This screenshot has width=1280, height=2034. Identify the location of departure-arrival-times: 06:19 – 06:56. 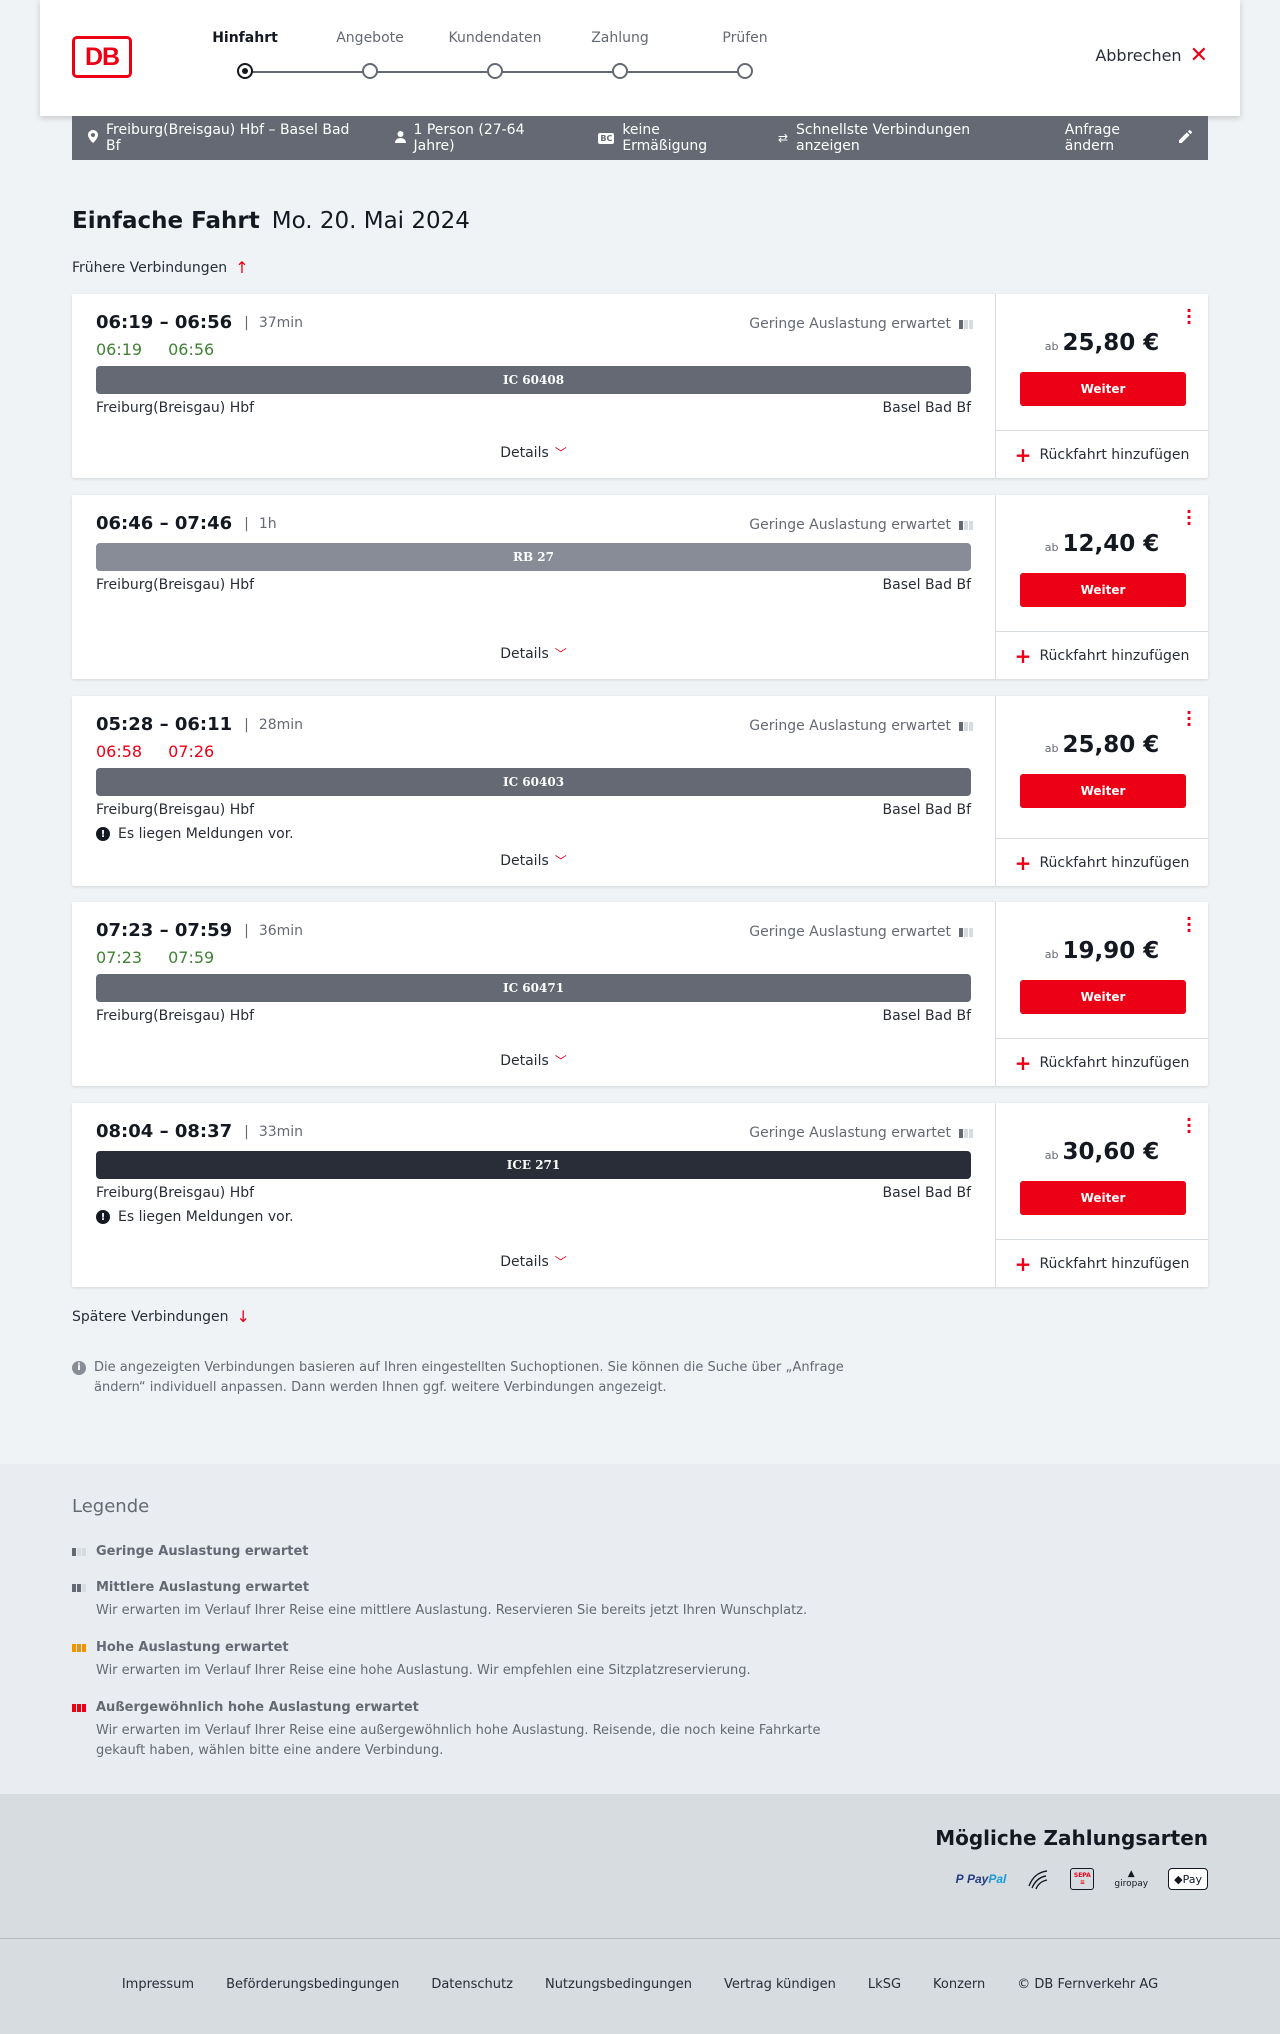
(164, 322).